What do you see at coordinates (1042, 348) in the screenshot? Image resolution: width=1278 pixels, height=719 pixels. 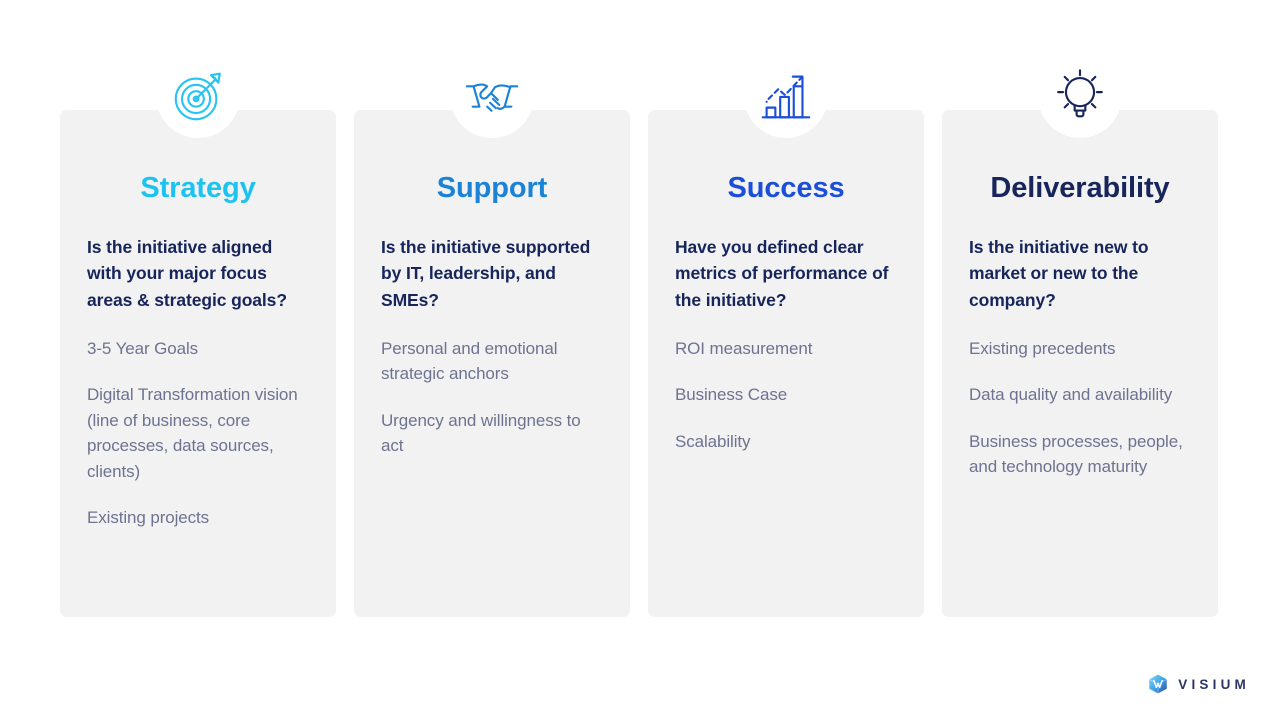 I see `list-item: Existing precedents` at bounding box center [1042, 348].